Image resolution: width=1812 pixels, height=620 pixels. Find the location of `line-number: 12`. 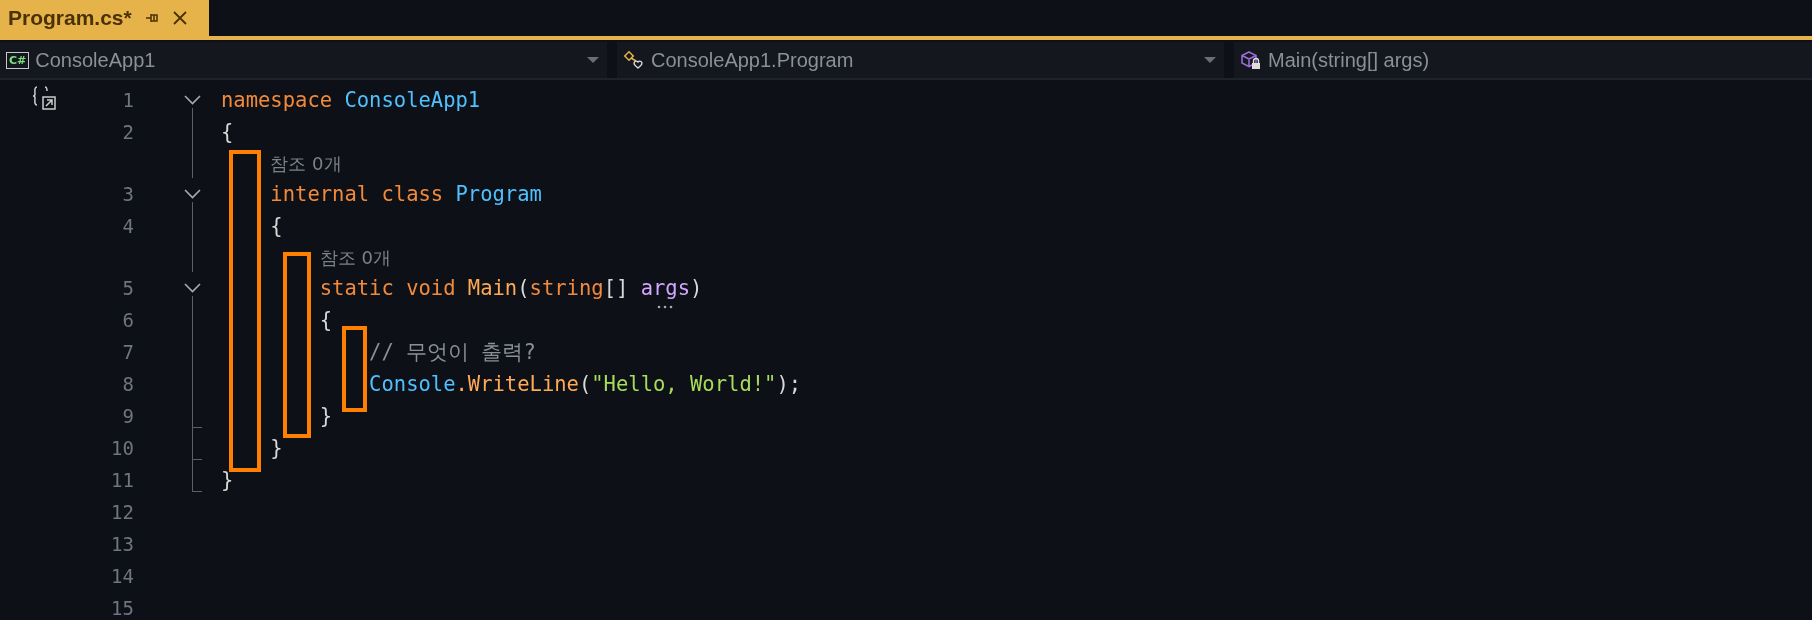

line-number: 12 is located at coordinates (122, 512).